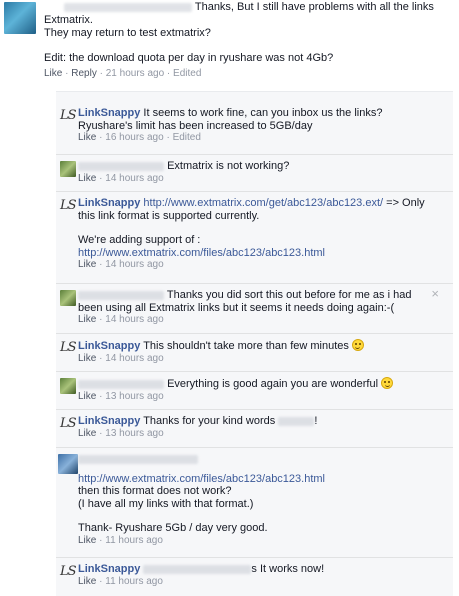 This screenshot has width=459, height=596. What do you see at coordinates (166, 503) in the screenshot?
I see `reply-text: (I have all my links with that format.)` at bounding box center [166, 503].